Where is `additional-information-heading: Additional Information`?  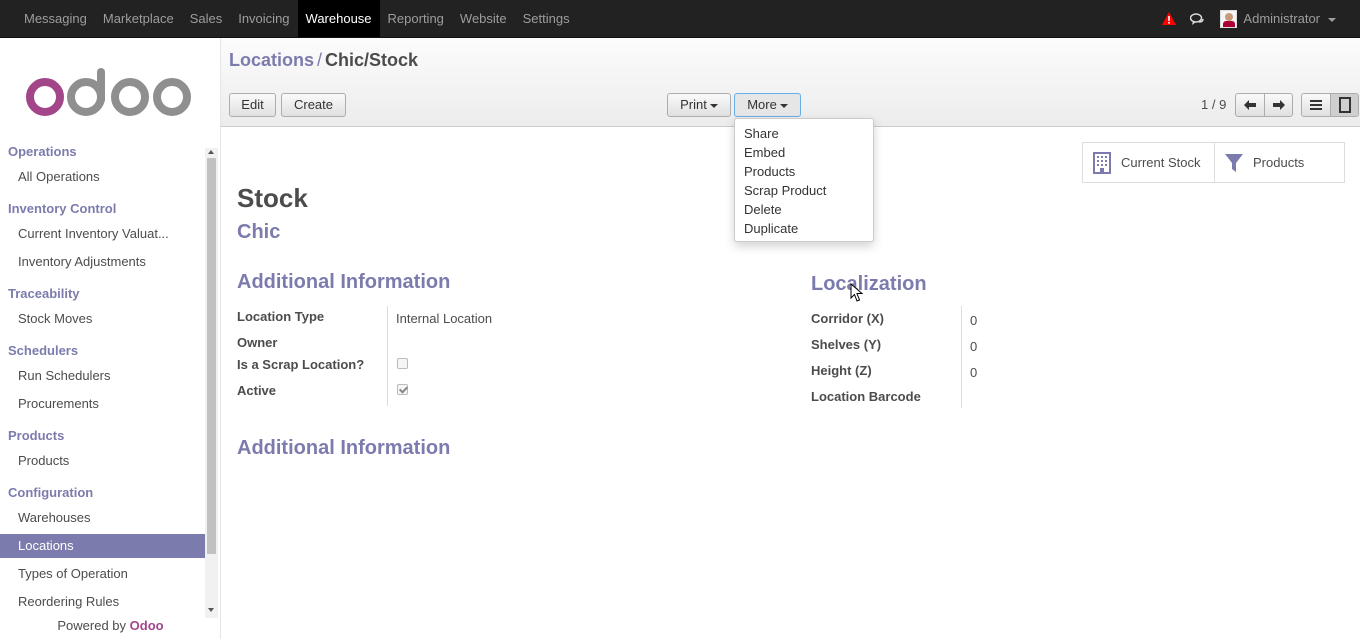
additional-information-heading: Additional Information is located at coordinates (344, 282).